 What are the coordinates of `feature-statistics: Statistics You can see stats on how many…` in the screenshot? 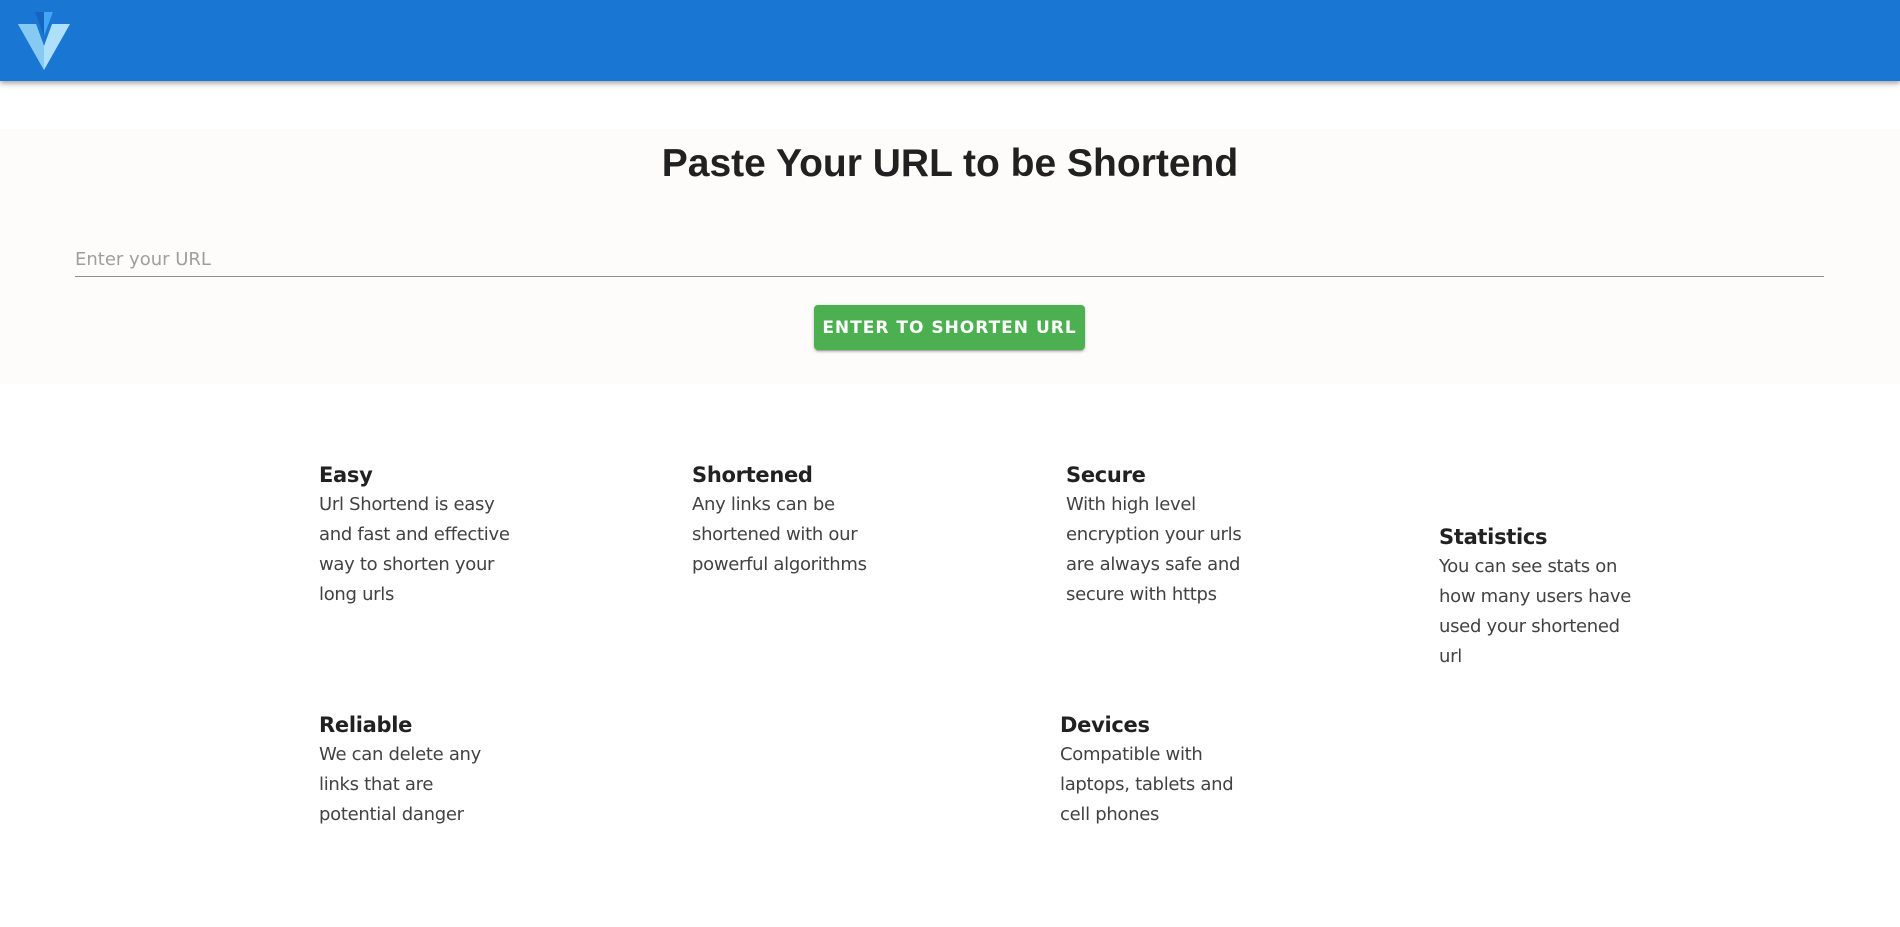 It's located at (1537, 597).